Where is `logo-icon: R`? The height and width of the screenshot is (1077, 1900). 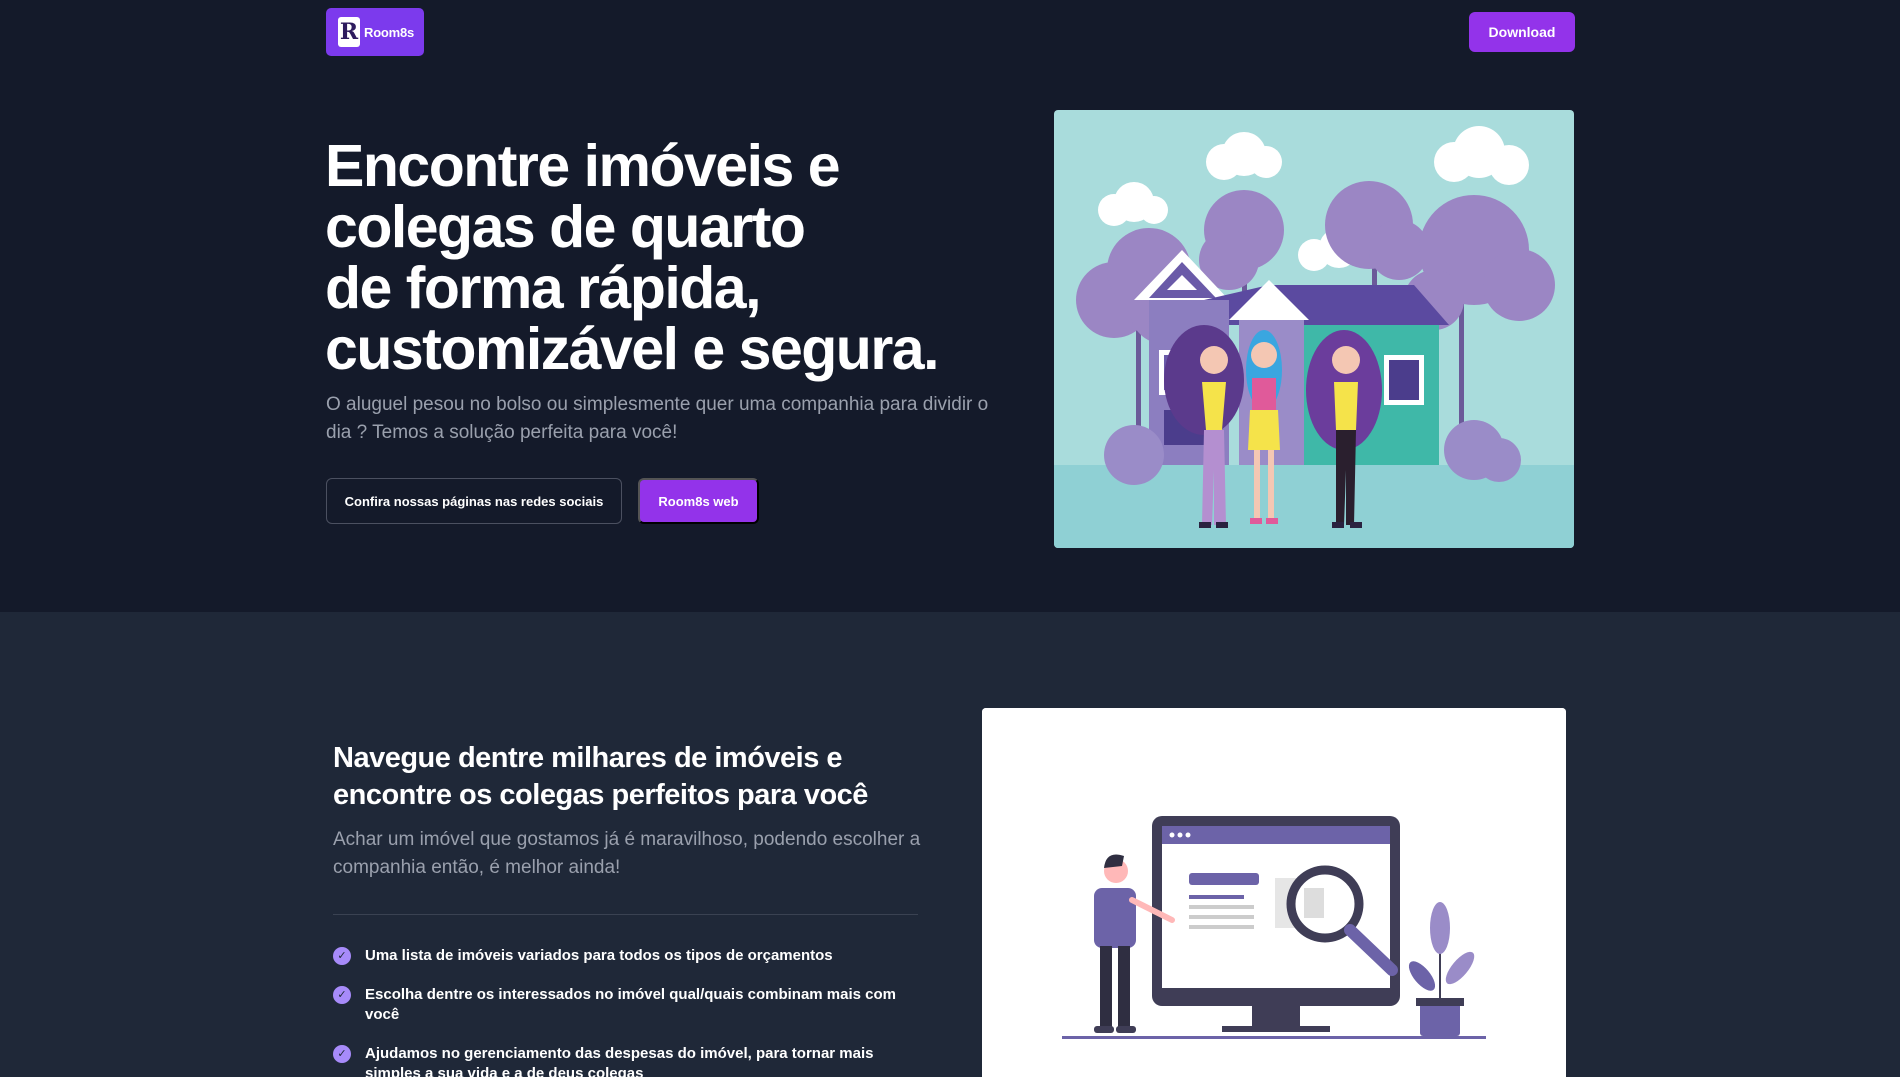
logo-icon: R is located at coordinates (349, 32).